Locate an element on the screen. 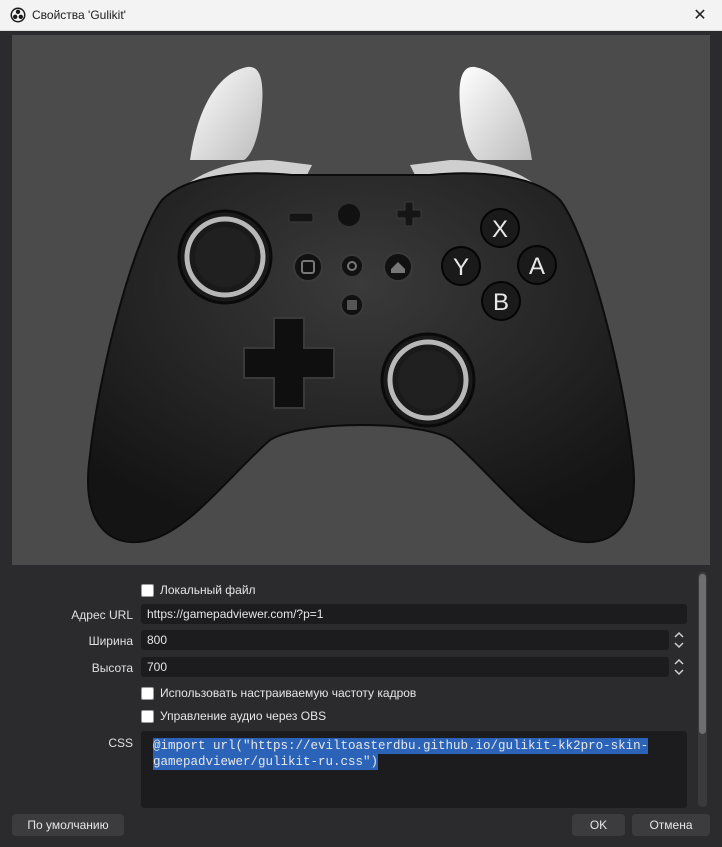 The width and height of the screenshot is (722, 847). local-file-checkbox: Локальный файл is located at coordinates (198, 590).